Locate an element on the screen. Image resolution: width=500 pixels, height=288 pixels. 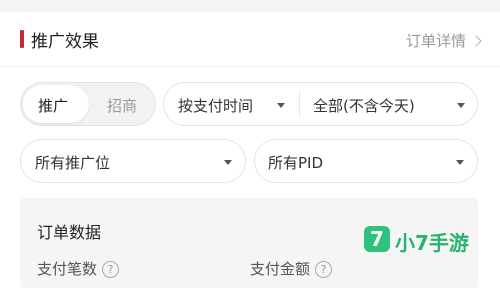
order-detail-label: 订单详情 is located at coordinates (435, 41).